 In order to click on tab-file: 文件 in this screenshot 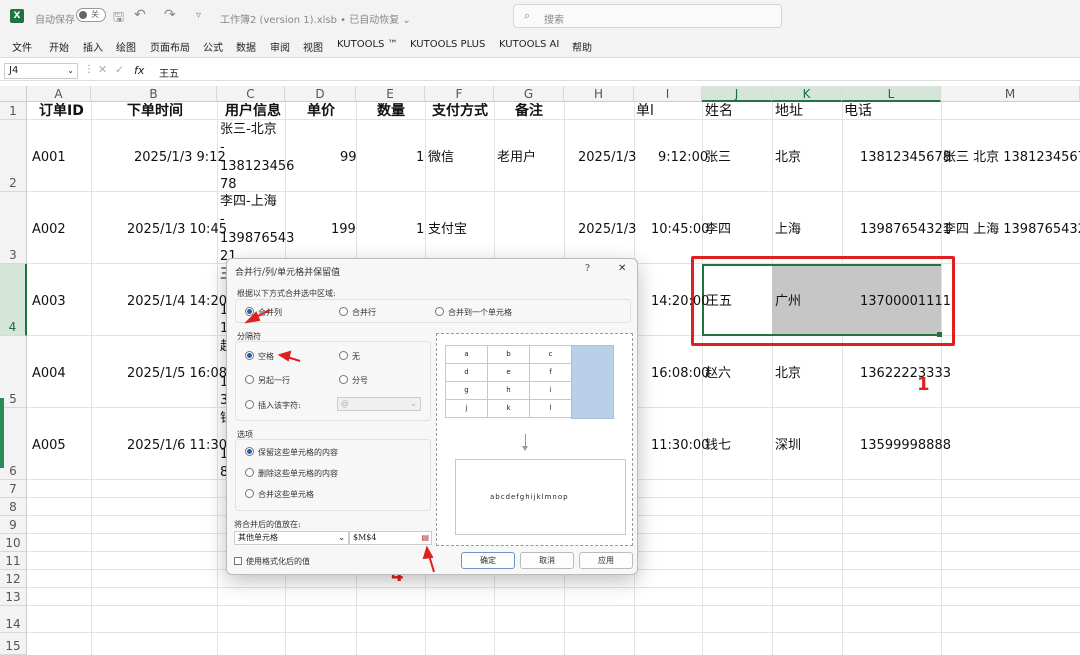, I will do `click(22, 46)`.